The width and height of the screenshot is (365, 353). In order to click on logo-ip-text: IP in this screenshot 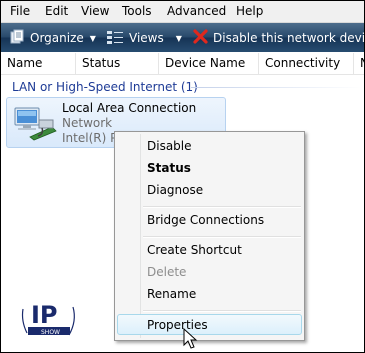, I will do `click(44, 315)`.